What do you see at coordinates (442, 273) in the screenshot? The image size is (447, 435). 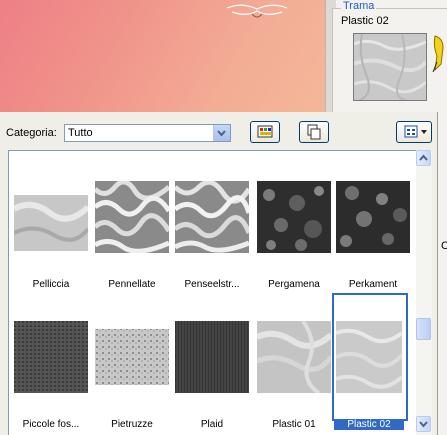 I see `background-window-edge` at bounding box center [442, 273].